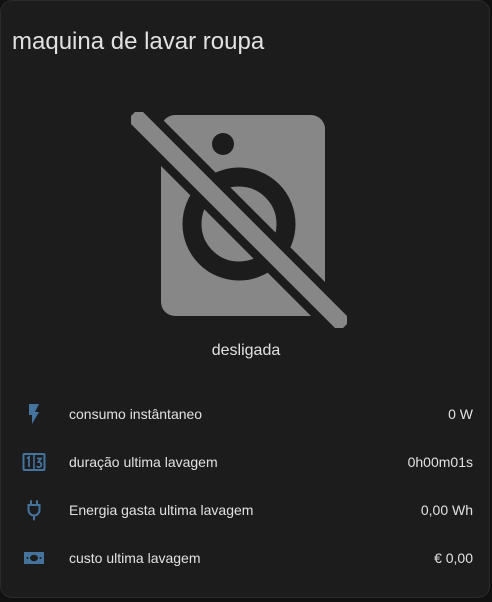 The height and width of the screenshot is (602, 492). What do you see at coordinates (246, 414) in the screenshot?
I see `entity-row-consumo: consumo instântaneo 0 W` at bounding box center [246, 414].